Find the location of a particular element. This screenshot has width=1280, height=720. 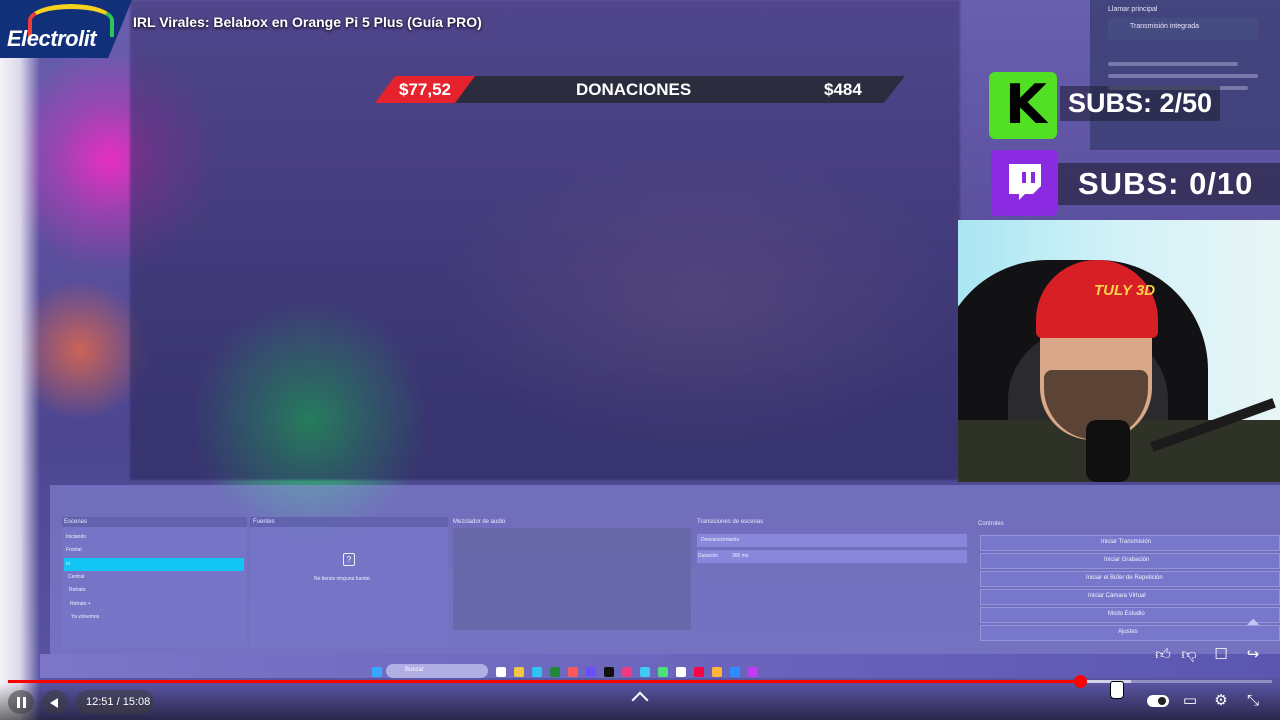

monitor-bezel is located at coordinates (20, 360).